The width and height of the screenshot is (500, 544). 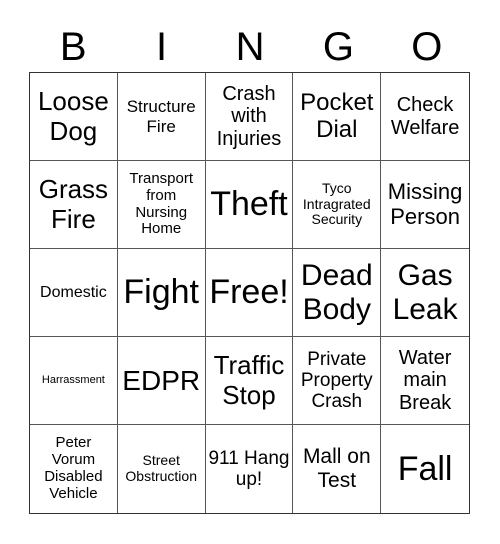 What do you see at coordinates (337, 117) in the screenshot?
I see `bingo-cell: Pocket Dial` at bounding box center [337, 117].